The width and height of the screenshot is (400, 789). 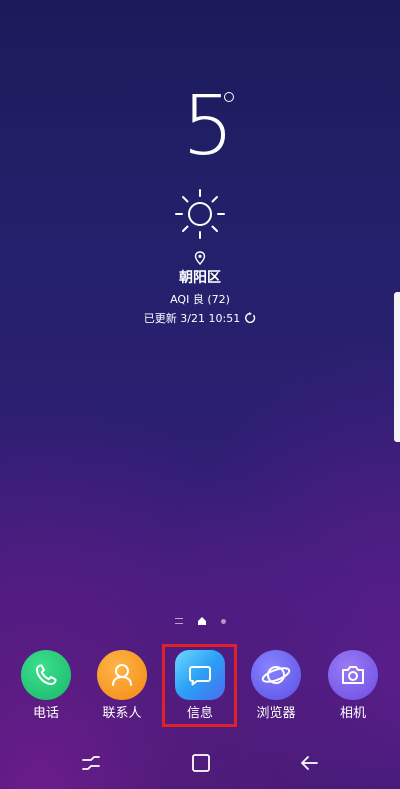 I want to click on app-label: 相机, so click(x=352, y=713).